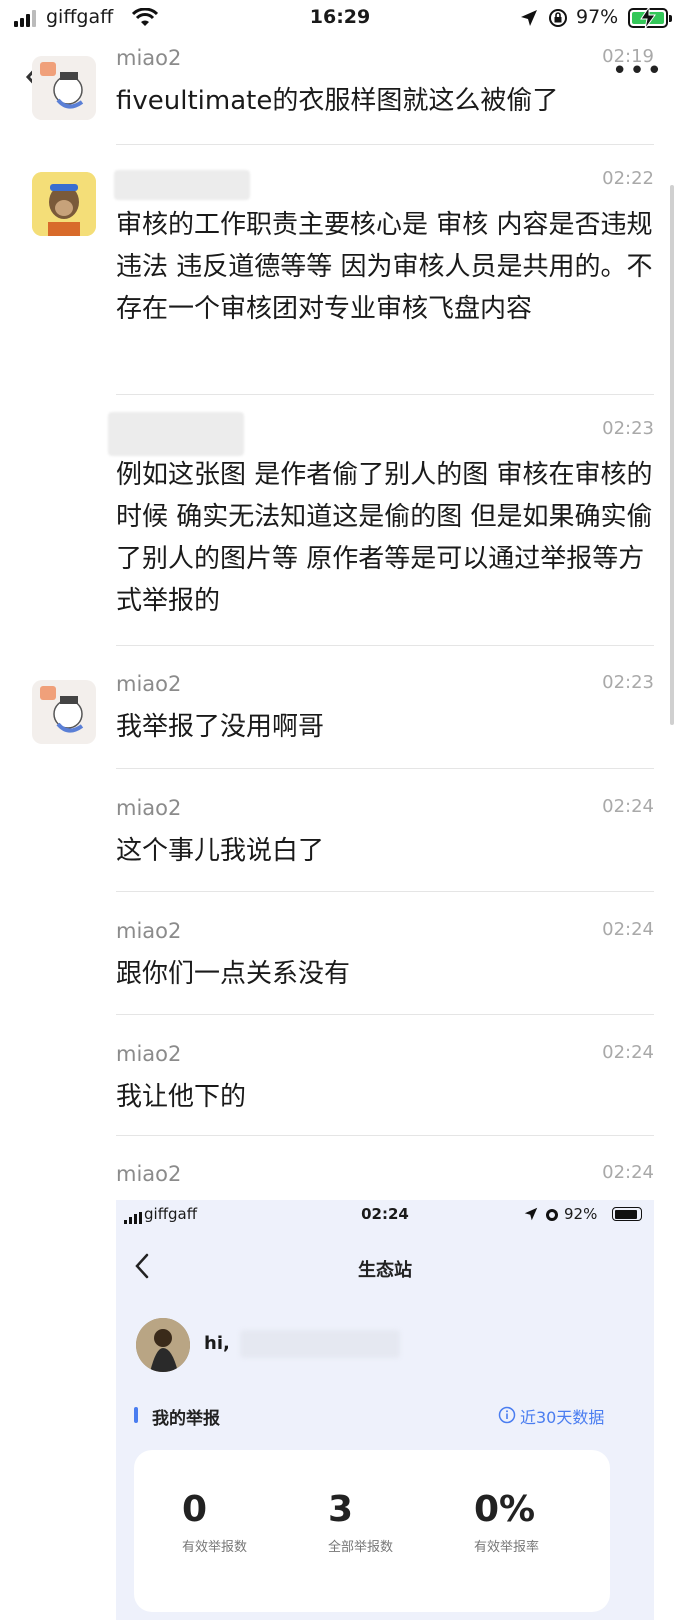 Image resolution: width=680 pixels, height=1620 pixels. Describe the element at coordinates (552, 1215) in the screenshot. I see `alarm-icon` at that location.